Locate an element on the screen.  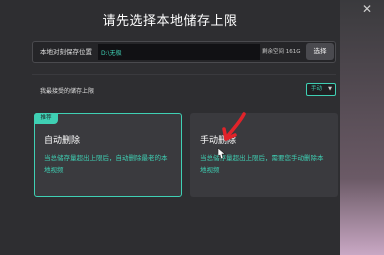
red-arrow-annotation-icon is located at coordinates (234, 126).